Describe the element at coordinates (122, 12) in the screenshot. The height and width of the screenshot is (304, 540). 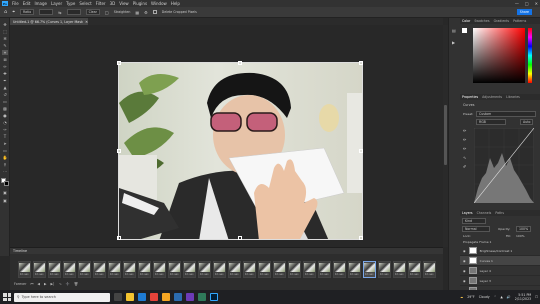
I see `straighten-label: Straighten` at that location.